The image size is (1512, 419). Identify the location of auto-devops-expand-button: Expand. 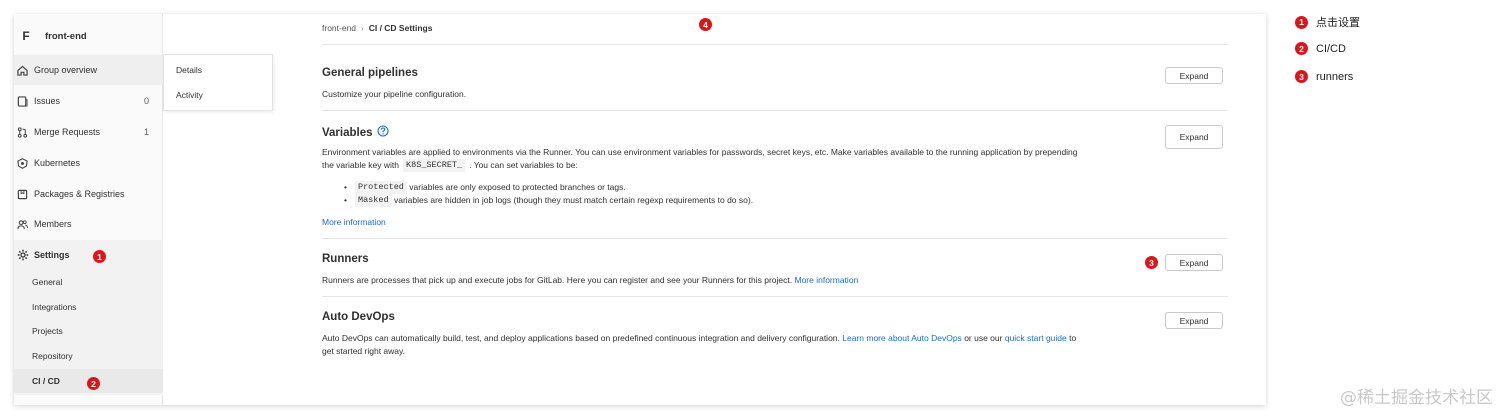
(1194, 320).